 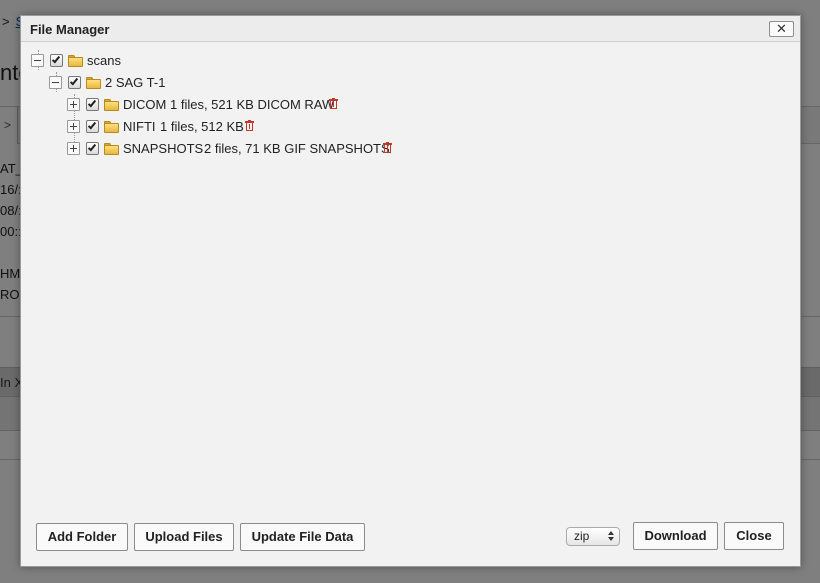 What do you see at coordinates (163, 148) in the screenshot?
I see `tree-node-label: SNAPSHOTS` at bounding box center [163, 148].